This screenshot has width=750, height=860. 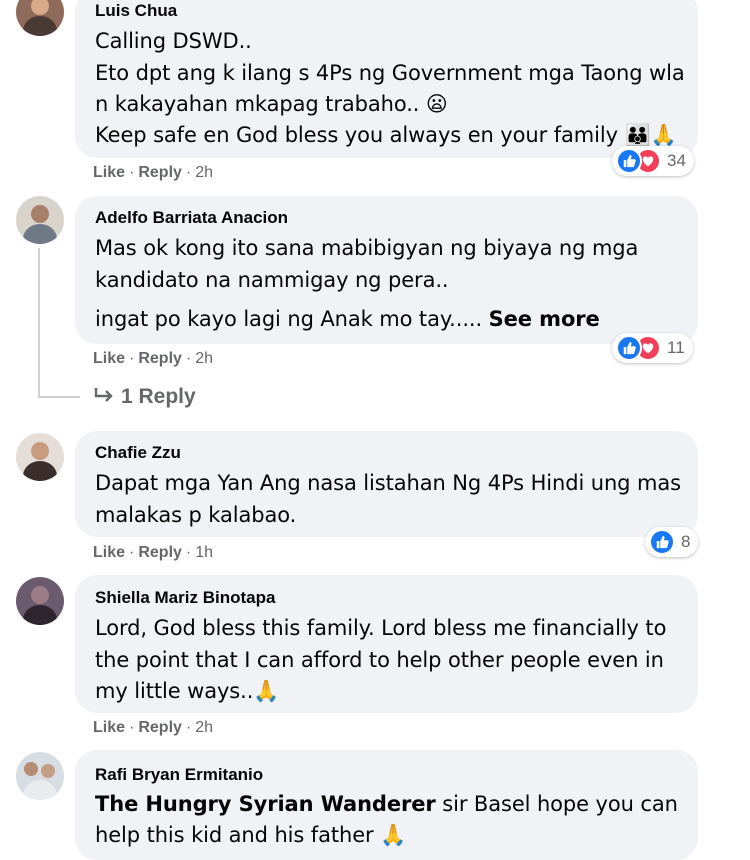 What do you see at coordinates (652, 348) in the screenshot?
I see `reaction-summary: 11` at bounding box center [652, 348].